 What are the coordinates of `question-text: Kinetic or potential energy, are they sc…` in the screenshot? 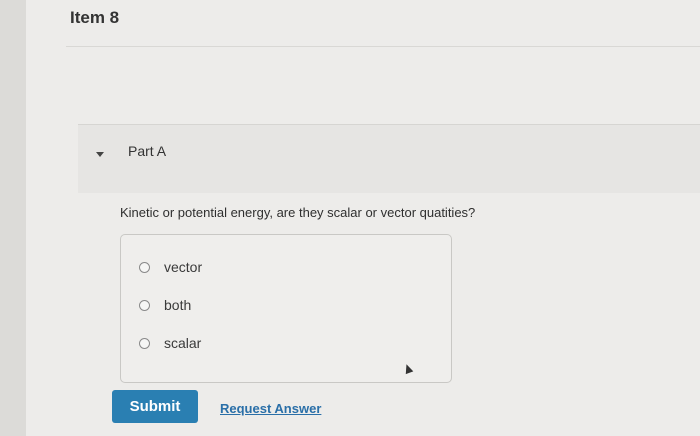 It's located at (298, 212).